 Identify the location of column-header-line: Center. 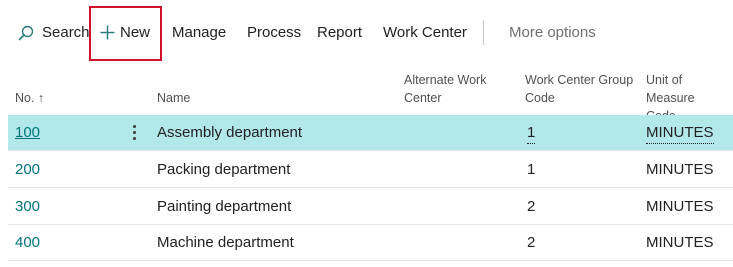
(423, 98).